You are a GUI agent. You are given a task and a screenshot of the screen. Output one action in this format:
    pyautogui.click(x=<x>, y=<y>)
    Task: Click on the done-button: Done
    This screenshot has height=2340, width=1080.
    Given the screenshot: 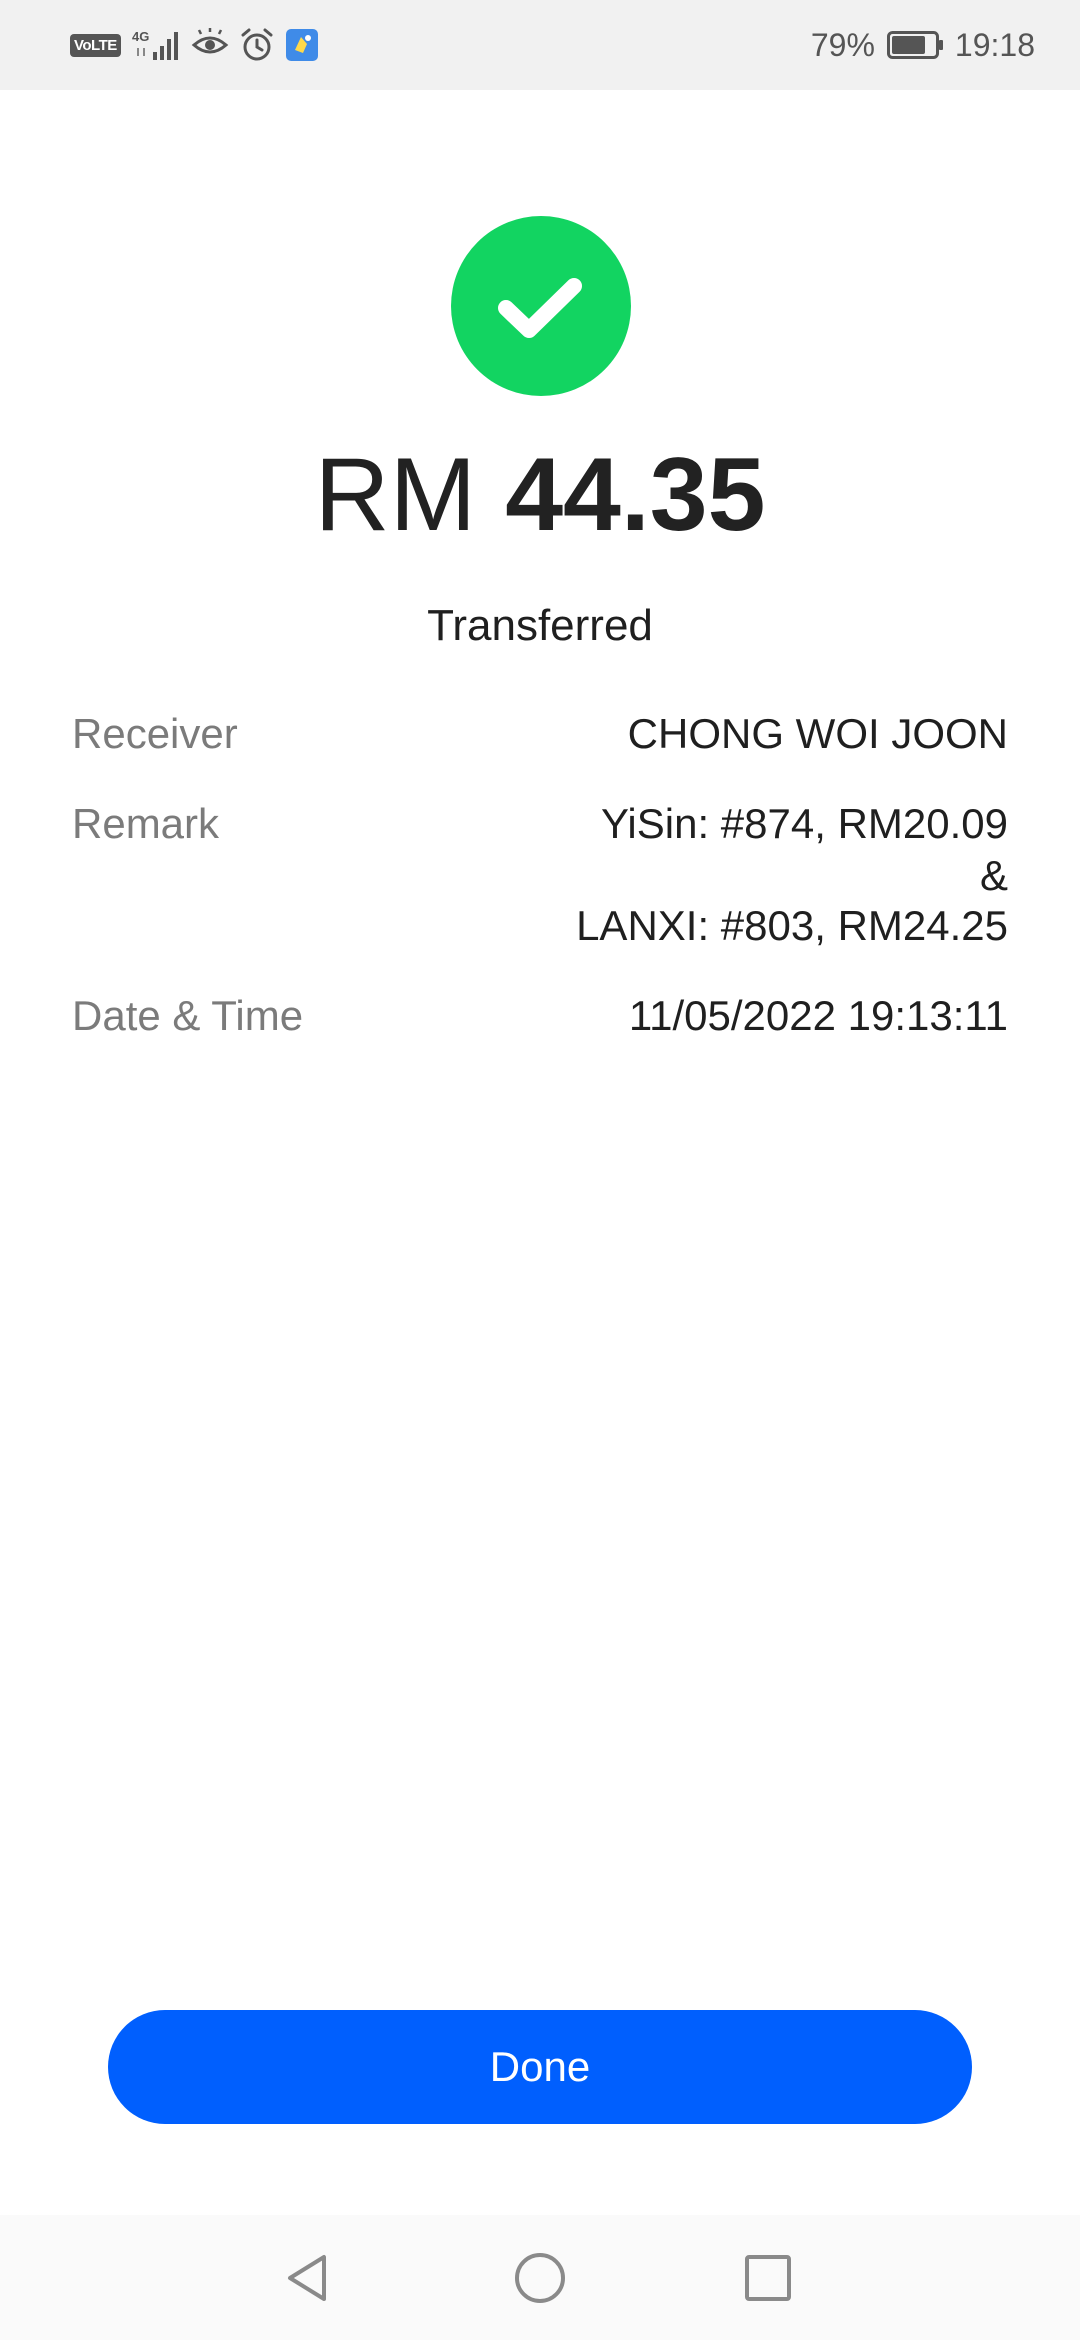 What is the action you would take?
    pyautogui.click(x=540, y=2067)
    